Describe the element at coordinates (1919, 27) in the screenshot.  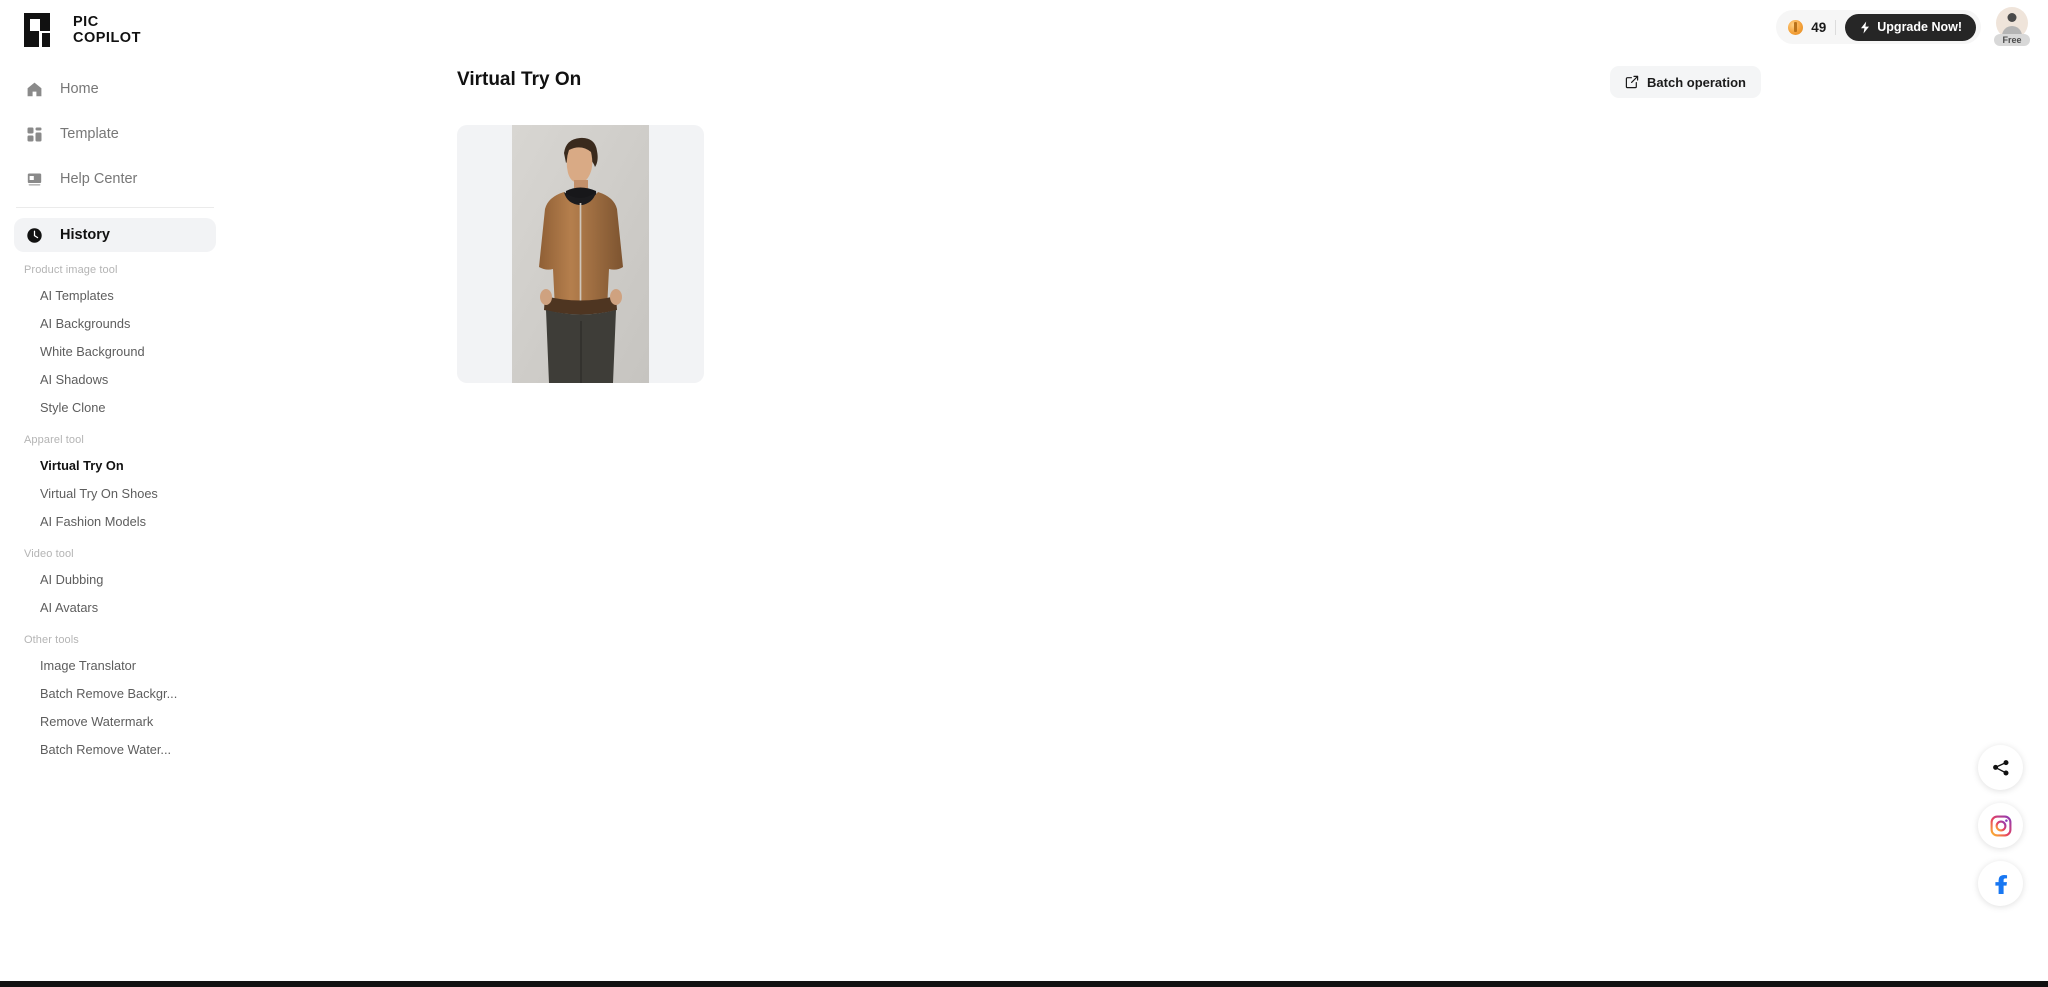
I see `upgrade-label: Upgrade Now!` at that location.